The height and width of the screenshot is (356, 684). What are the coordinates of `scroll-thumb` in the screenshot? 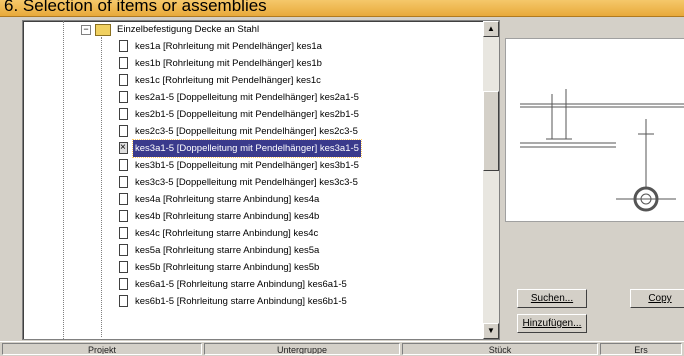 It's located at (491, 131).